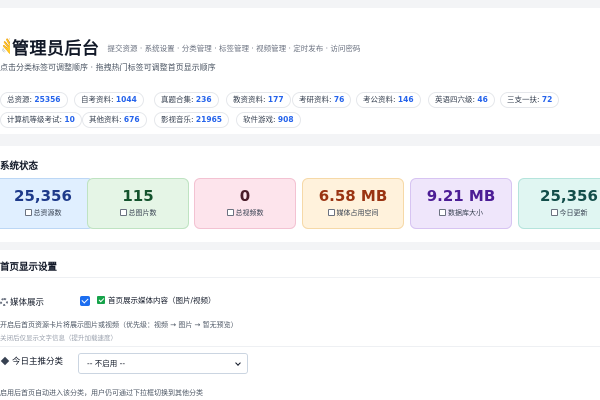 The height and width of the screenshot is (400, 600). Describe the element at coordinates (353, 203) in the screenshot. I see `stat-media-storage: 6.58 MB 媒体占用空间` at that location.